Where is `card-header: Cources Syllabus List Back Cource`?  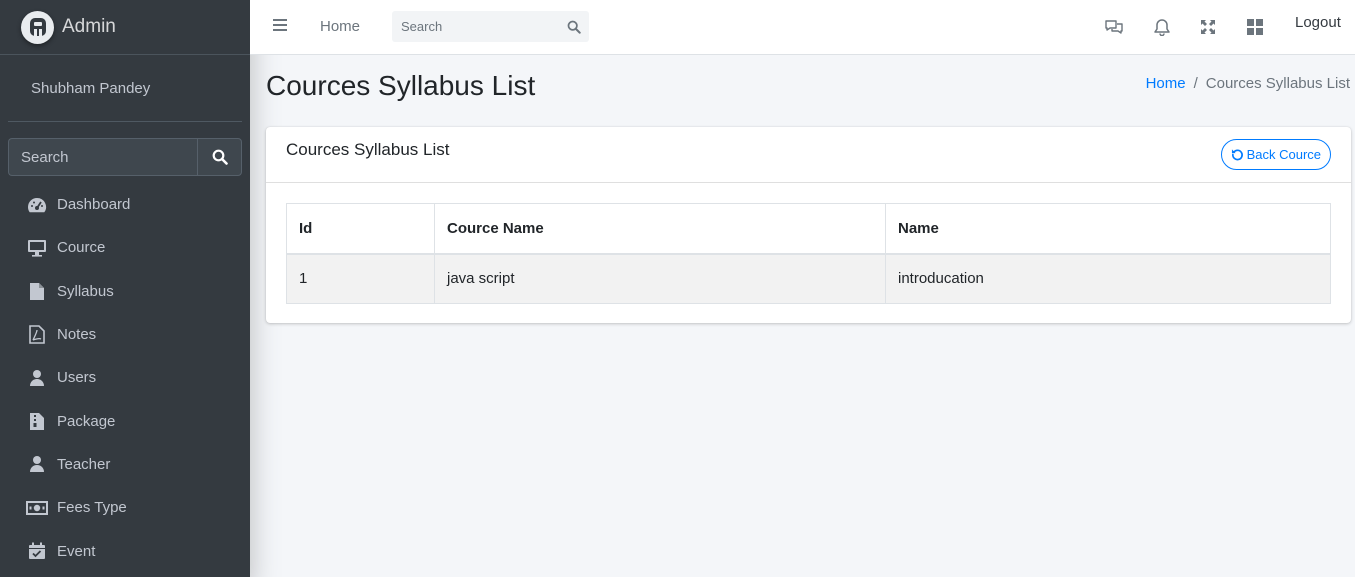
card-header: Cources Syllabus List Back Cource is located at coordinates (808, 155).